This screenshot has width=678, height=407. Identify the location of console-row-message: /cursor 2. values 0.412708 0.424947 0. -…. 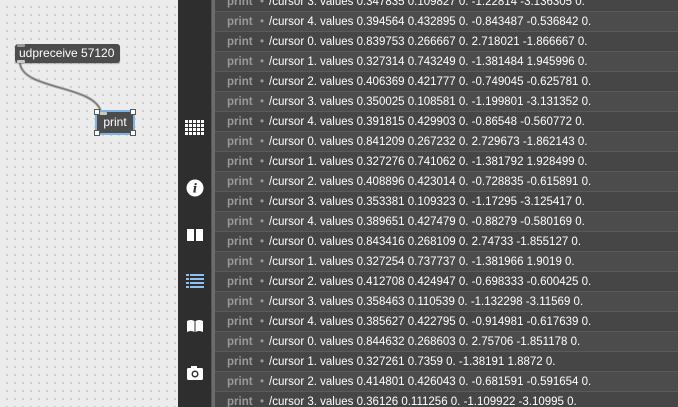
(430, 282).